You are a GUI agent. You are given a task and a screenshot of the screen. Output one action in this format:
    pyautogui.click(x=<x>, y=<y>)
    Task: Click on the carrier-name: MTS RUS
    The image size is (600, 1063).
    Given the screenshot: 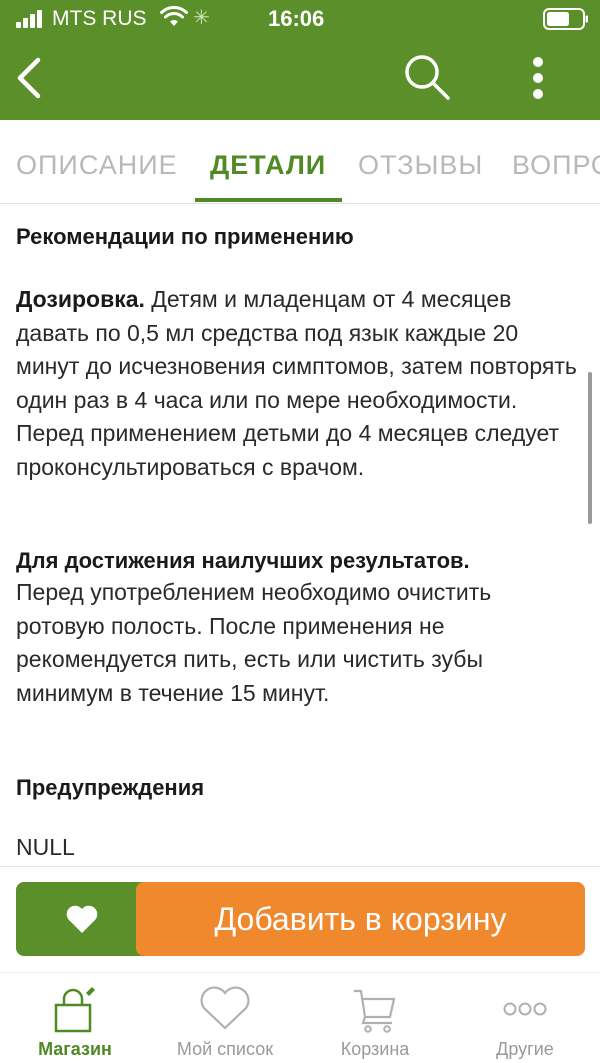 What is the action you would take?
    pyautogui.click(x=99, y=18)
    